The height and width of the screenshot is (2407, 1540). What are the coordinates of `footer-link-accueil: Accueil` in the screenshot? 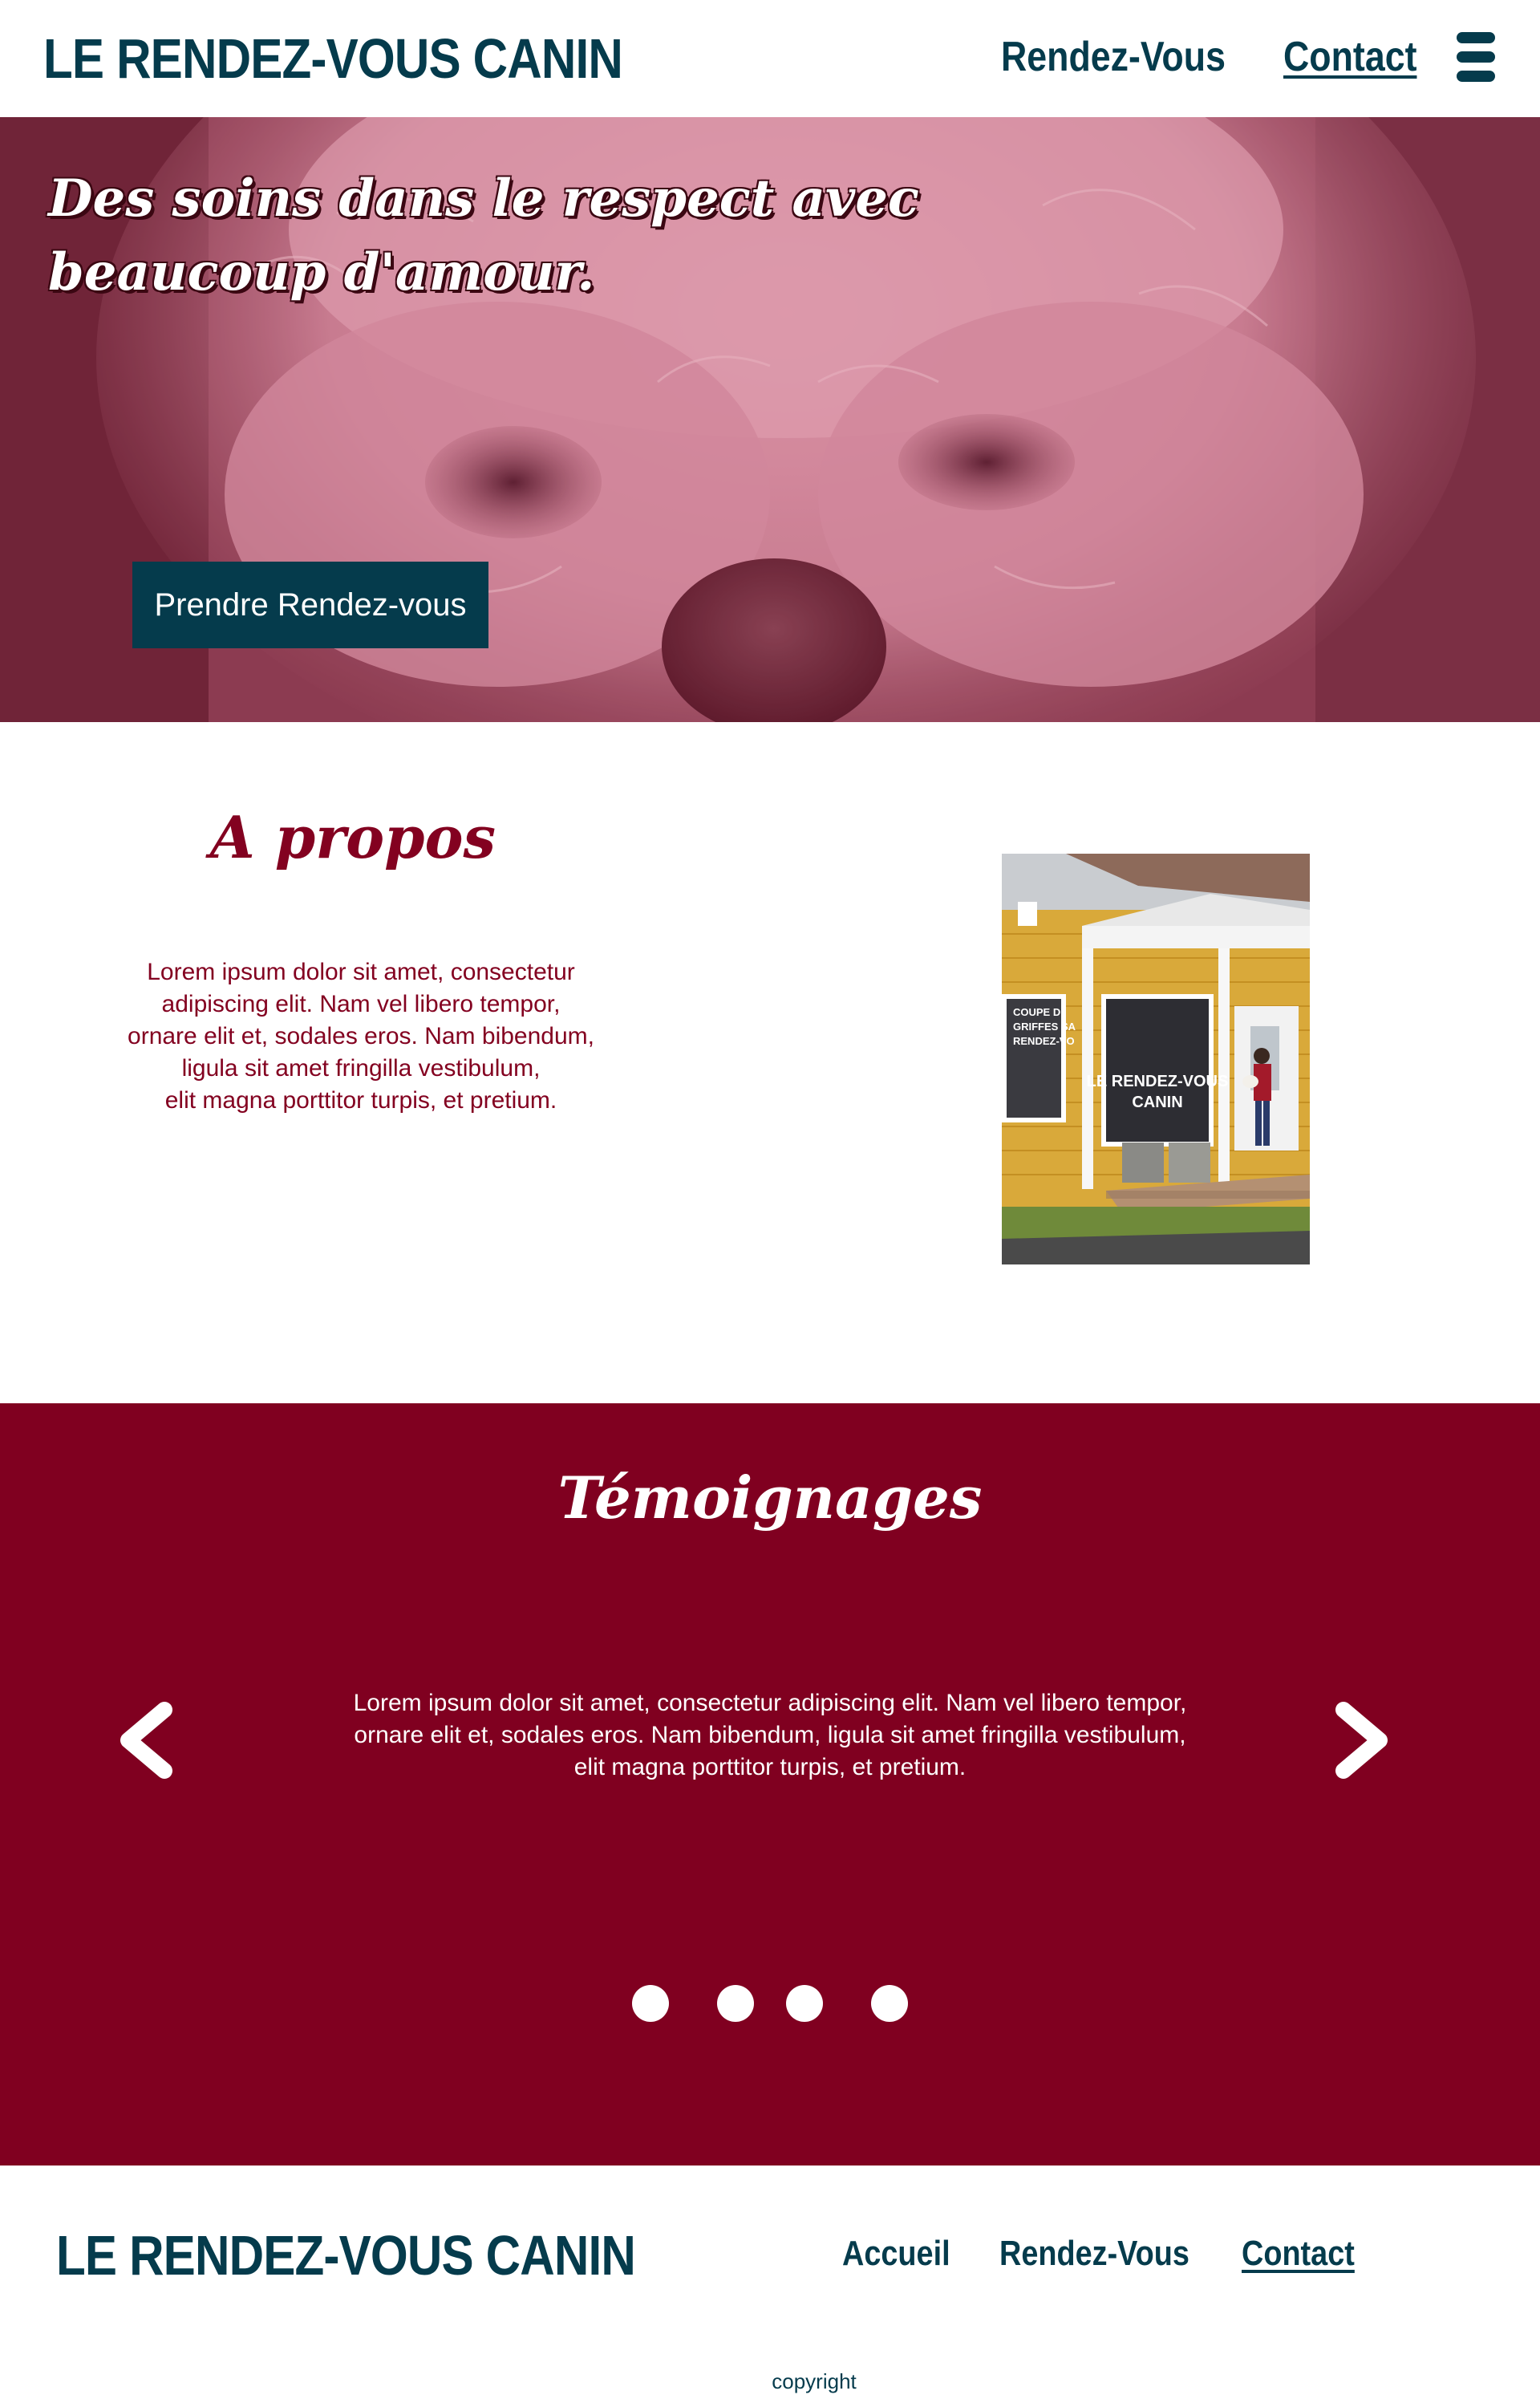 It's located at (896, 2253).